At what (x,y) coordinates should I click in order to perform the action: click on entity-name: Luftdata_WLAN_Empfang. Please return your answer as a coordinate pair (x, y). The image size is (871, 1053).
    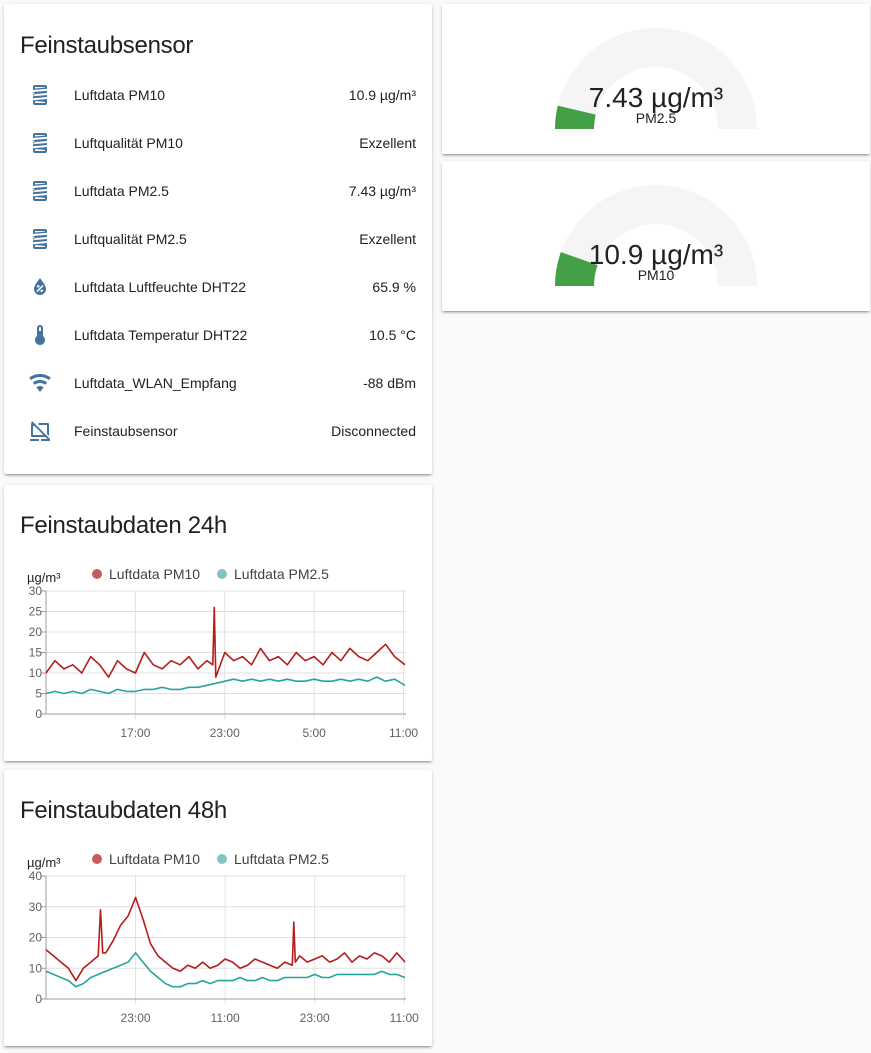
    Looking at the image, I should click on (155, 383).